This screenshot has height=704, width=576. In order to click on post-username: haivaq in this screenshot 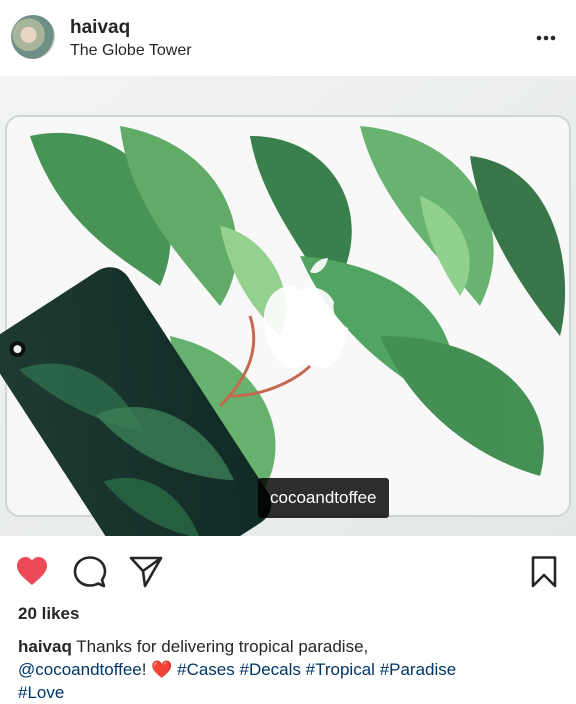, I will do `click(100, 28)`.